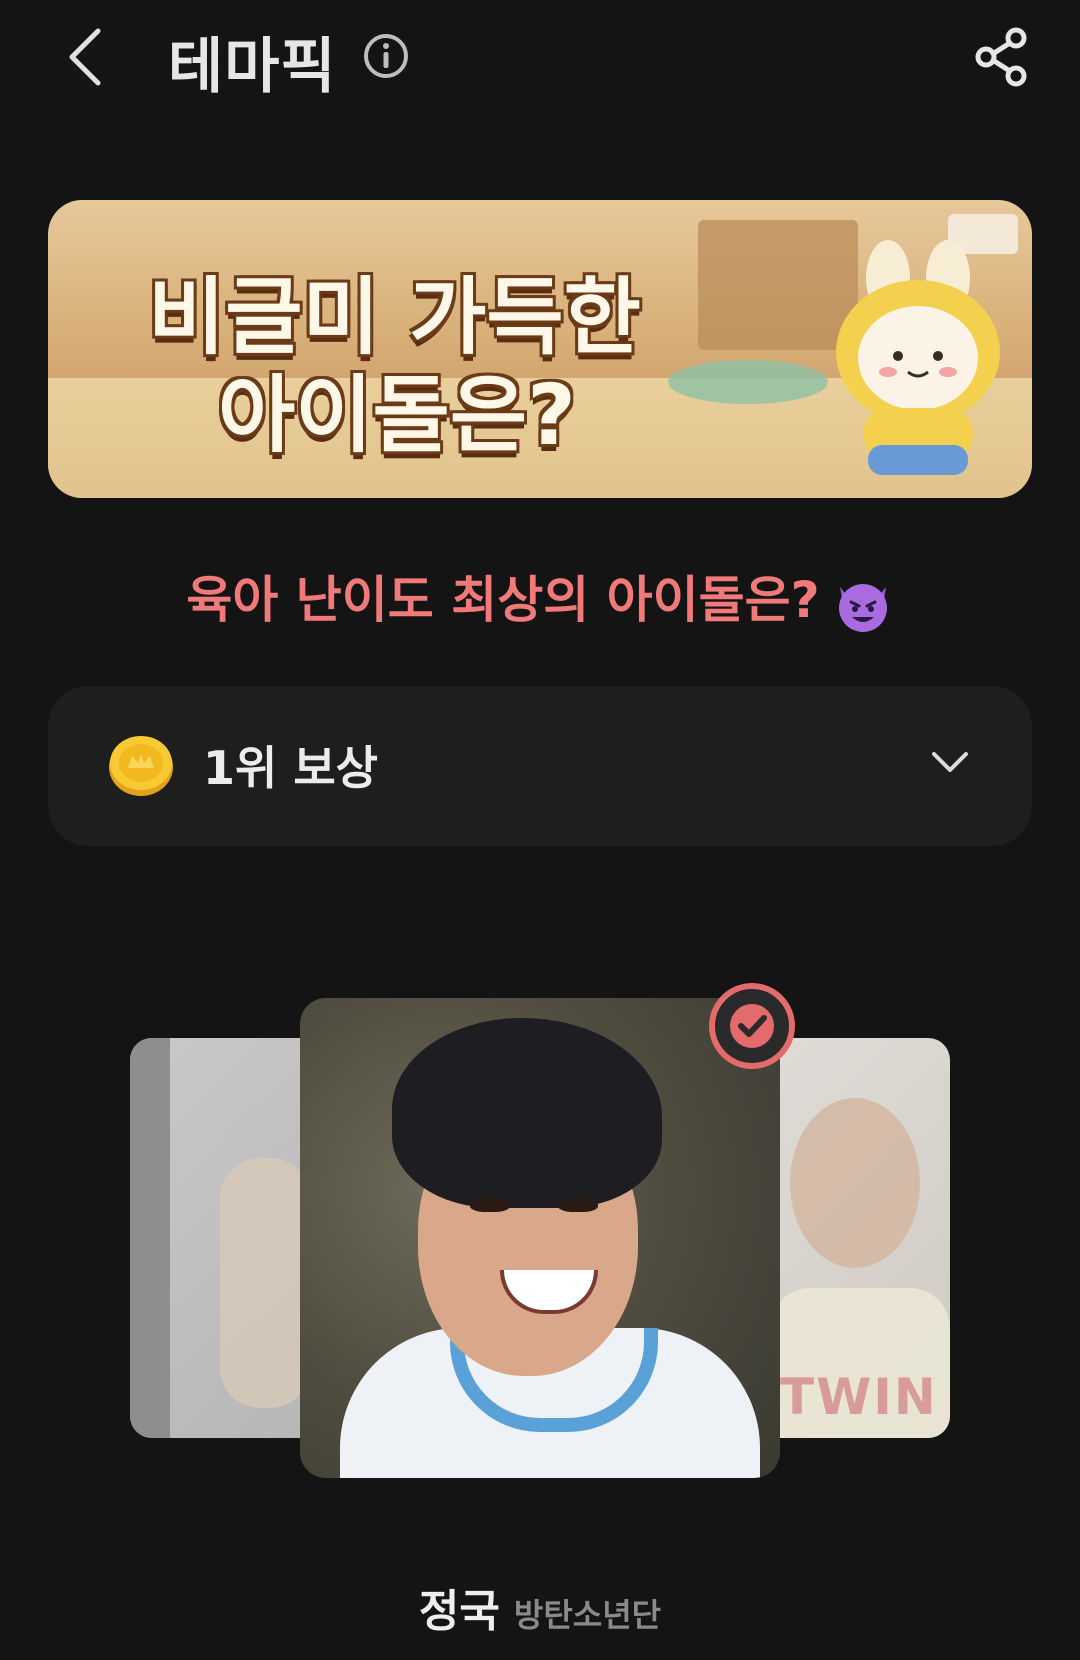 The width and height of the screenshot is (1080, 1660). I want to click on card-photo-figure, so click(265, 1283).